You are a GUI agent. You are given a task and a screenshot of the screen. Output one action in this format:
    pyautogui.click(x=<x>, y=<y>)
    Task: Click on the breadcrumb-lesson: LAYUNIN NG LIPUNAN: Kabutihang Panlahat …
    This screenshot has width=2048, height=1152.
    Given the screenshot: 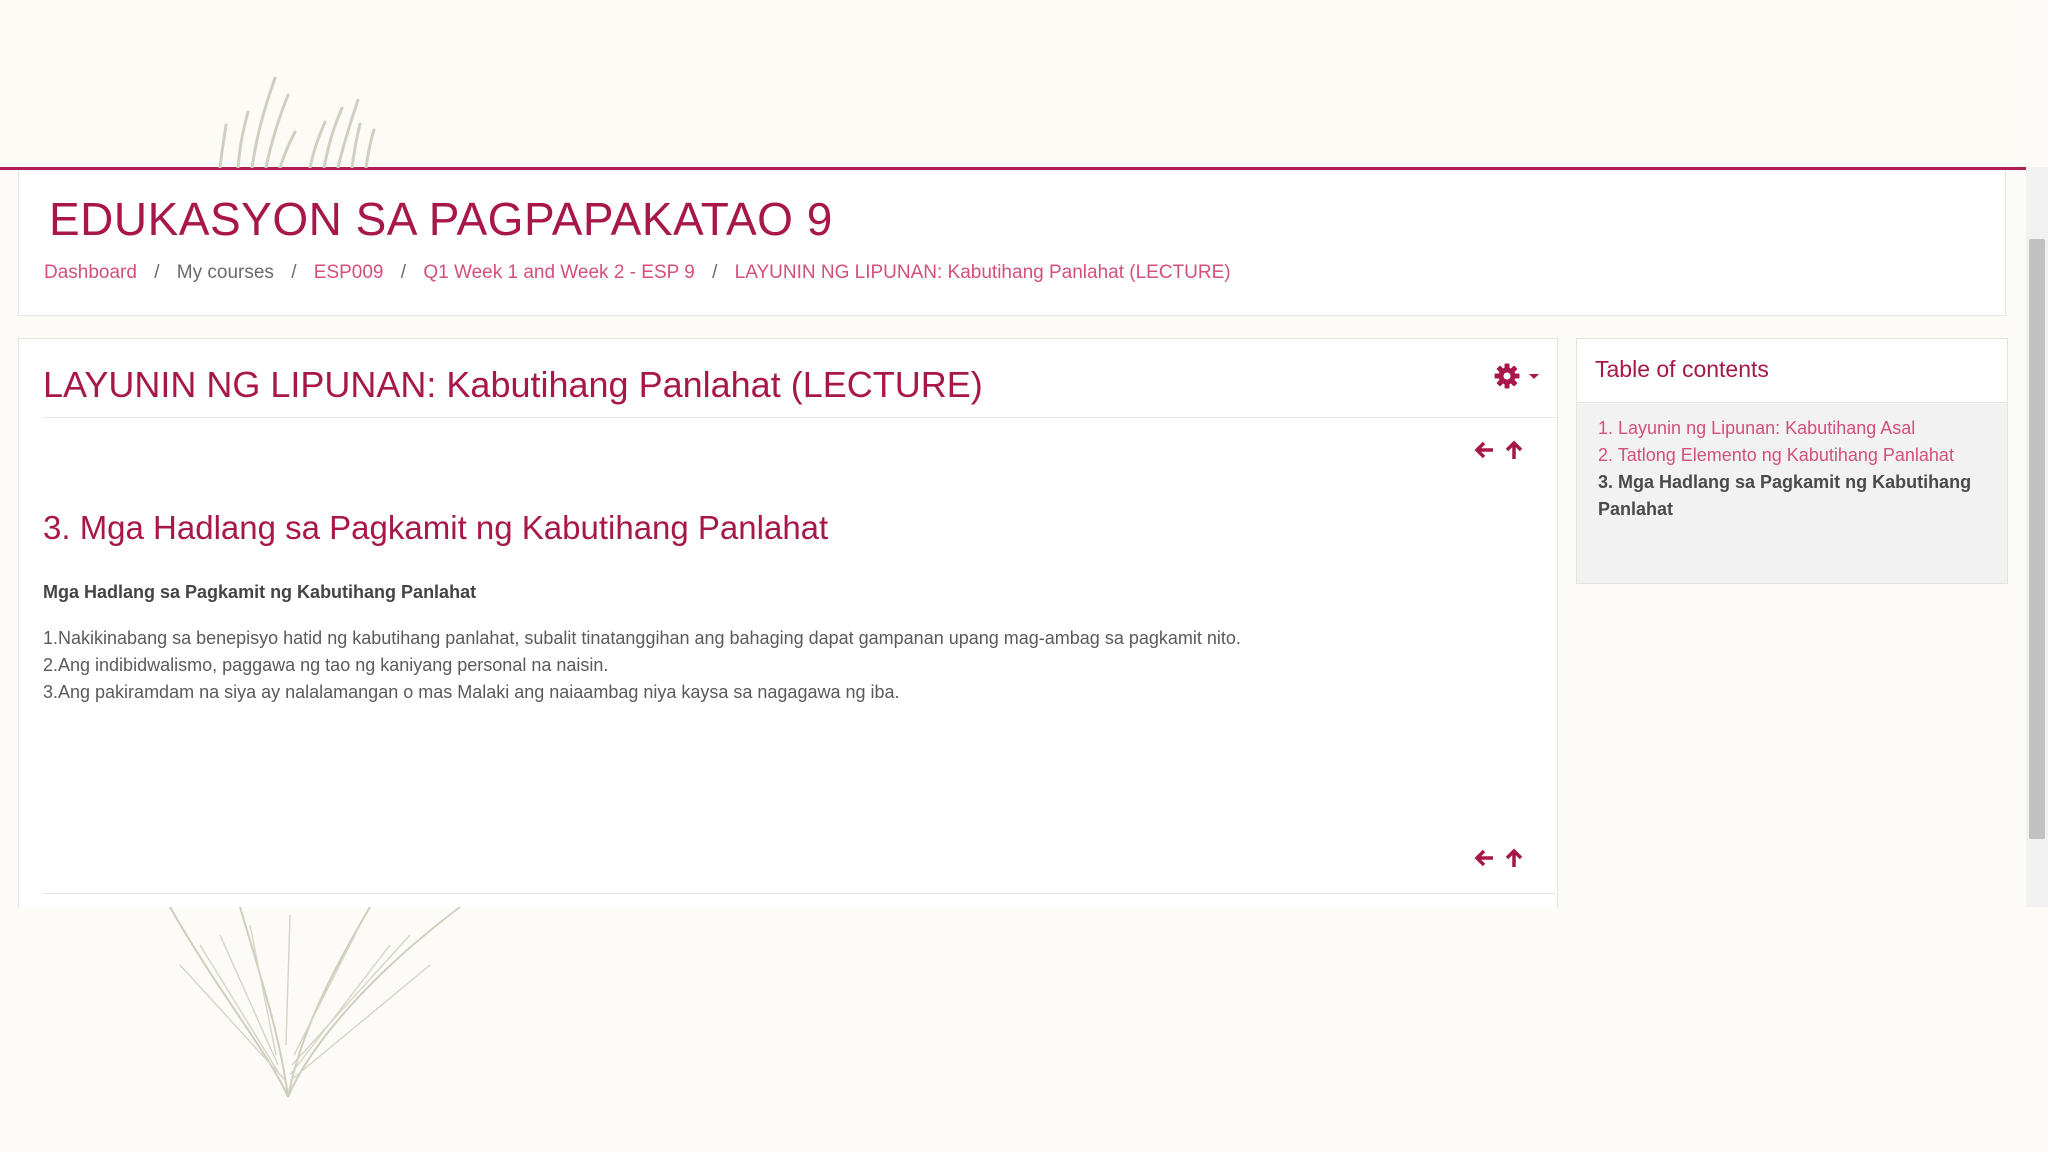 What is the action you would take?
    pyautogui.click(x=983, y=272)
    